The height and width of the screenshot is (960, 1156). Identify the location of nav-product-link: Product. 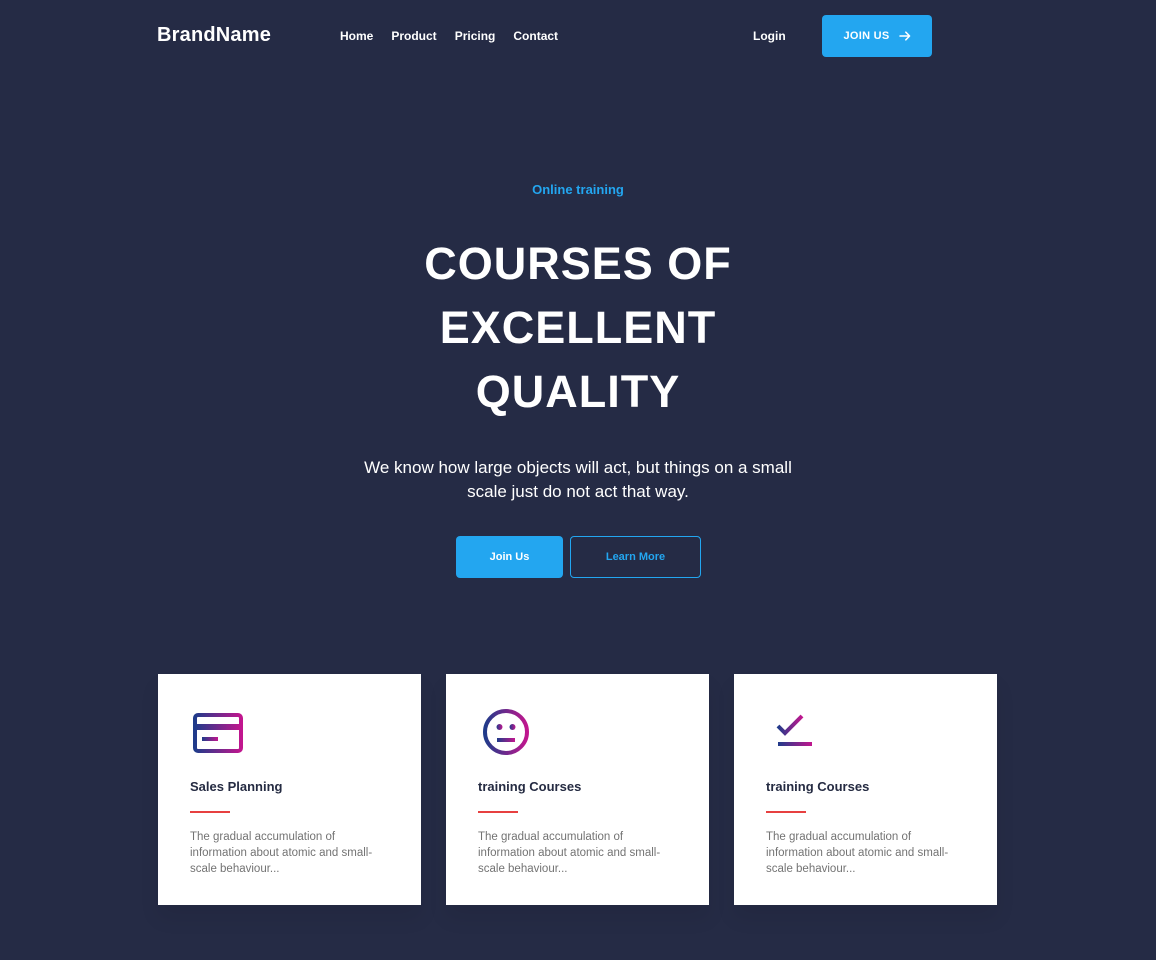
(413, 36).